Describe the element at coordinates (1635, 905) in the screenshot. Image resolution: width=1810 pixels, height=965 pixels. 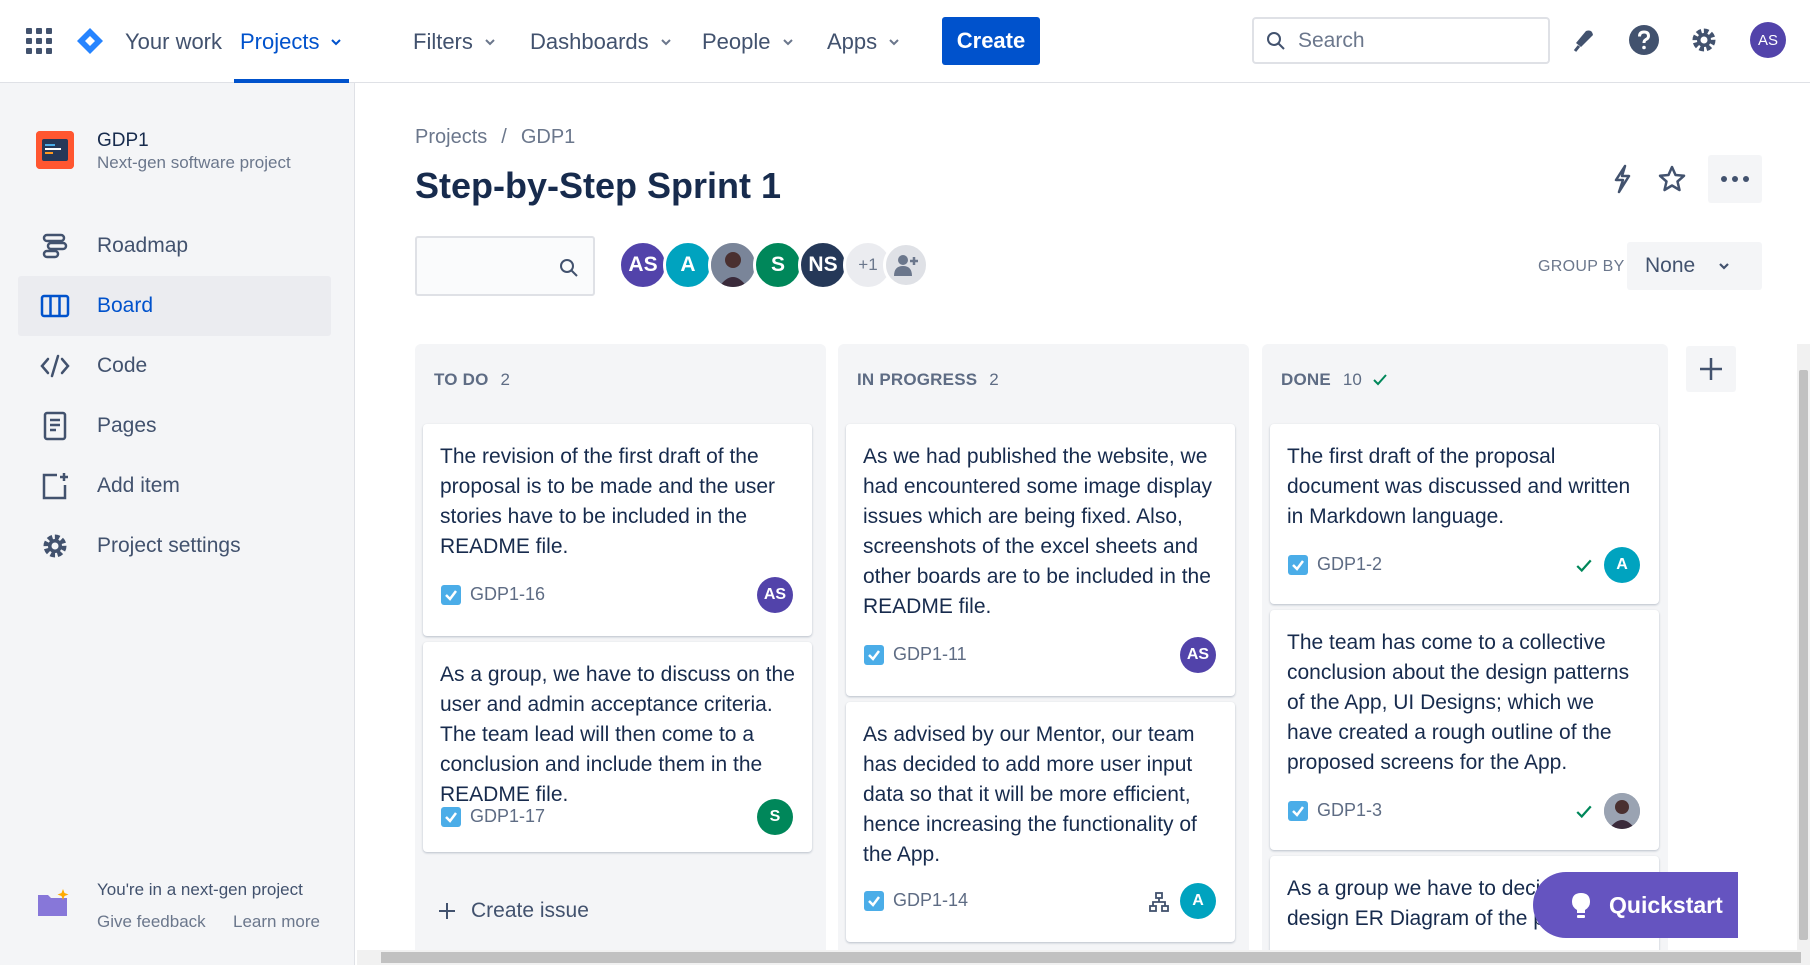
I see `quickstart-button: Quickstart` at that location.